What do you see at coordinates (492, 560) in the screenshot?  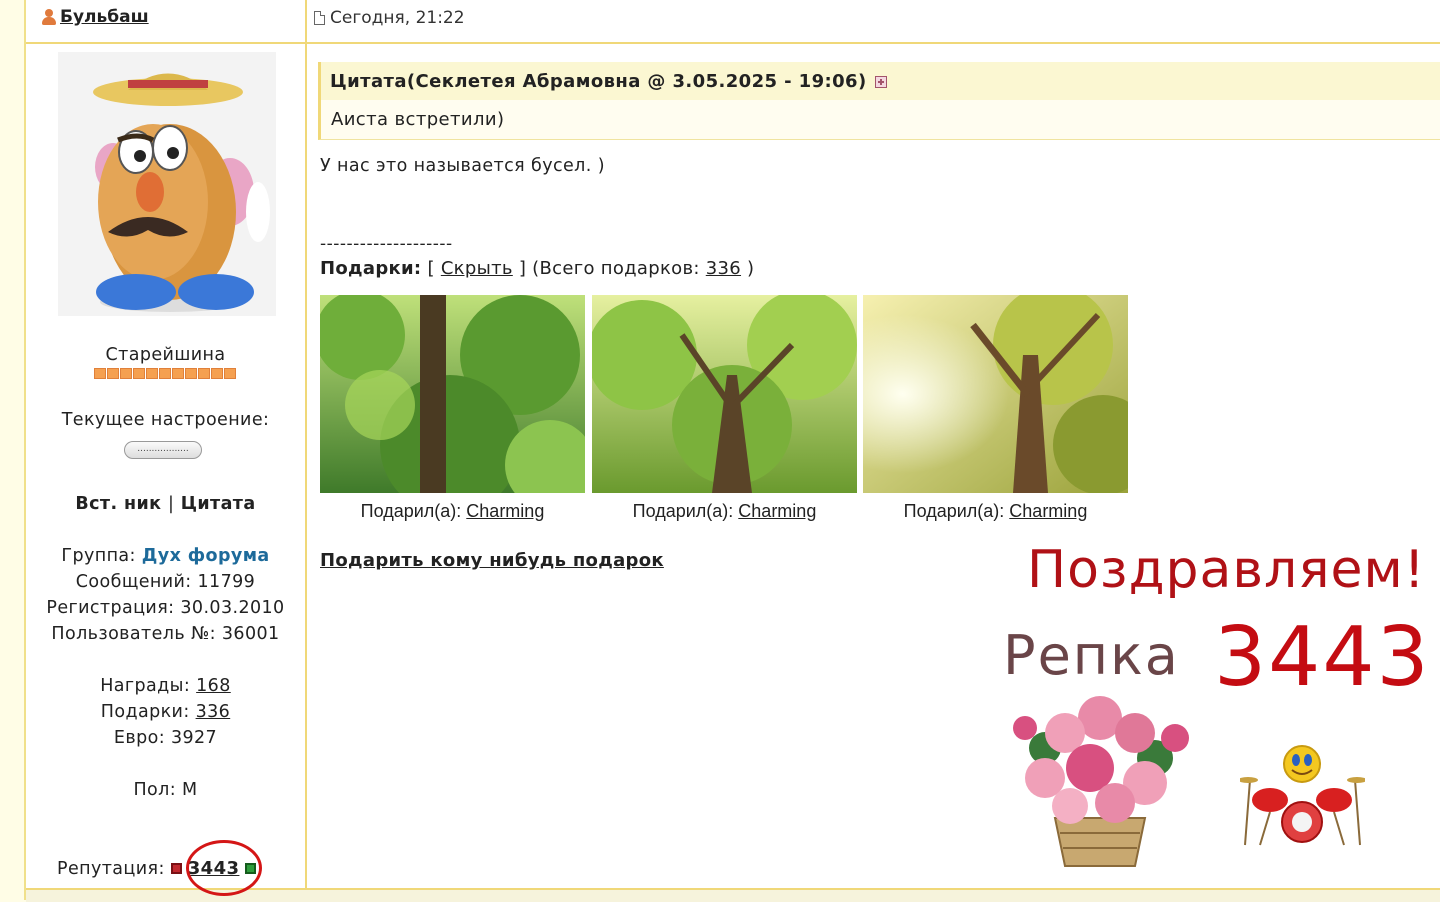 I see `give-gift-link: Подарить кому нибудь подарок` at bounding box center [492, 560].